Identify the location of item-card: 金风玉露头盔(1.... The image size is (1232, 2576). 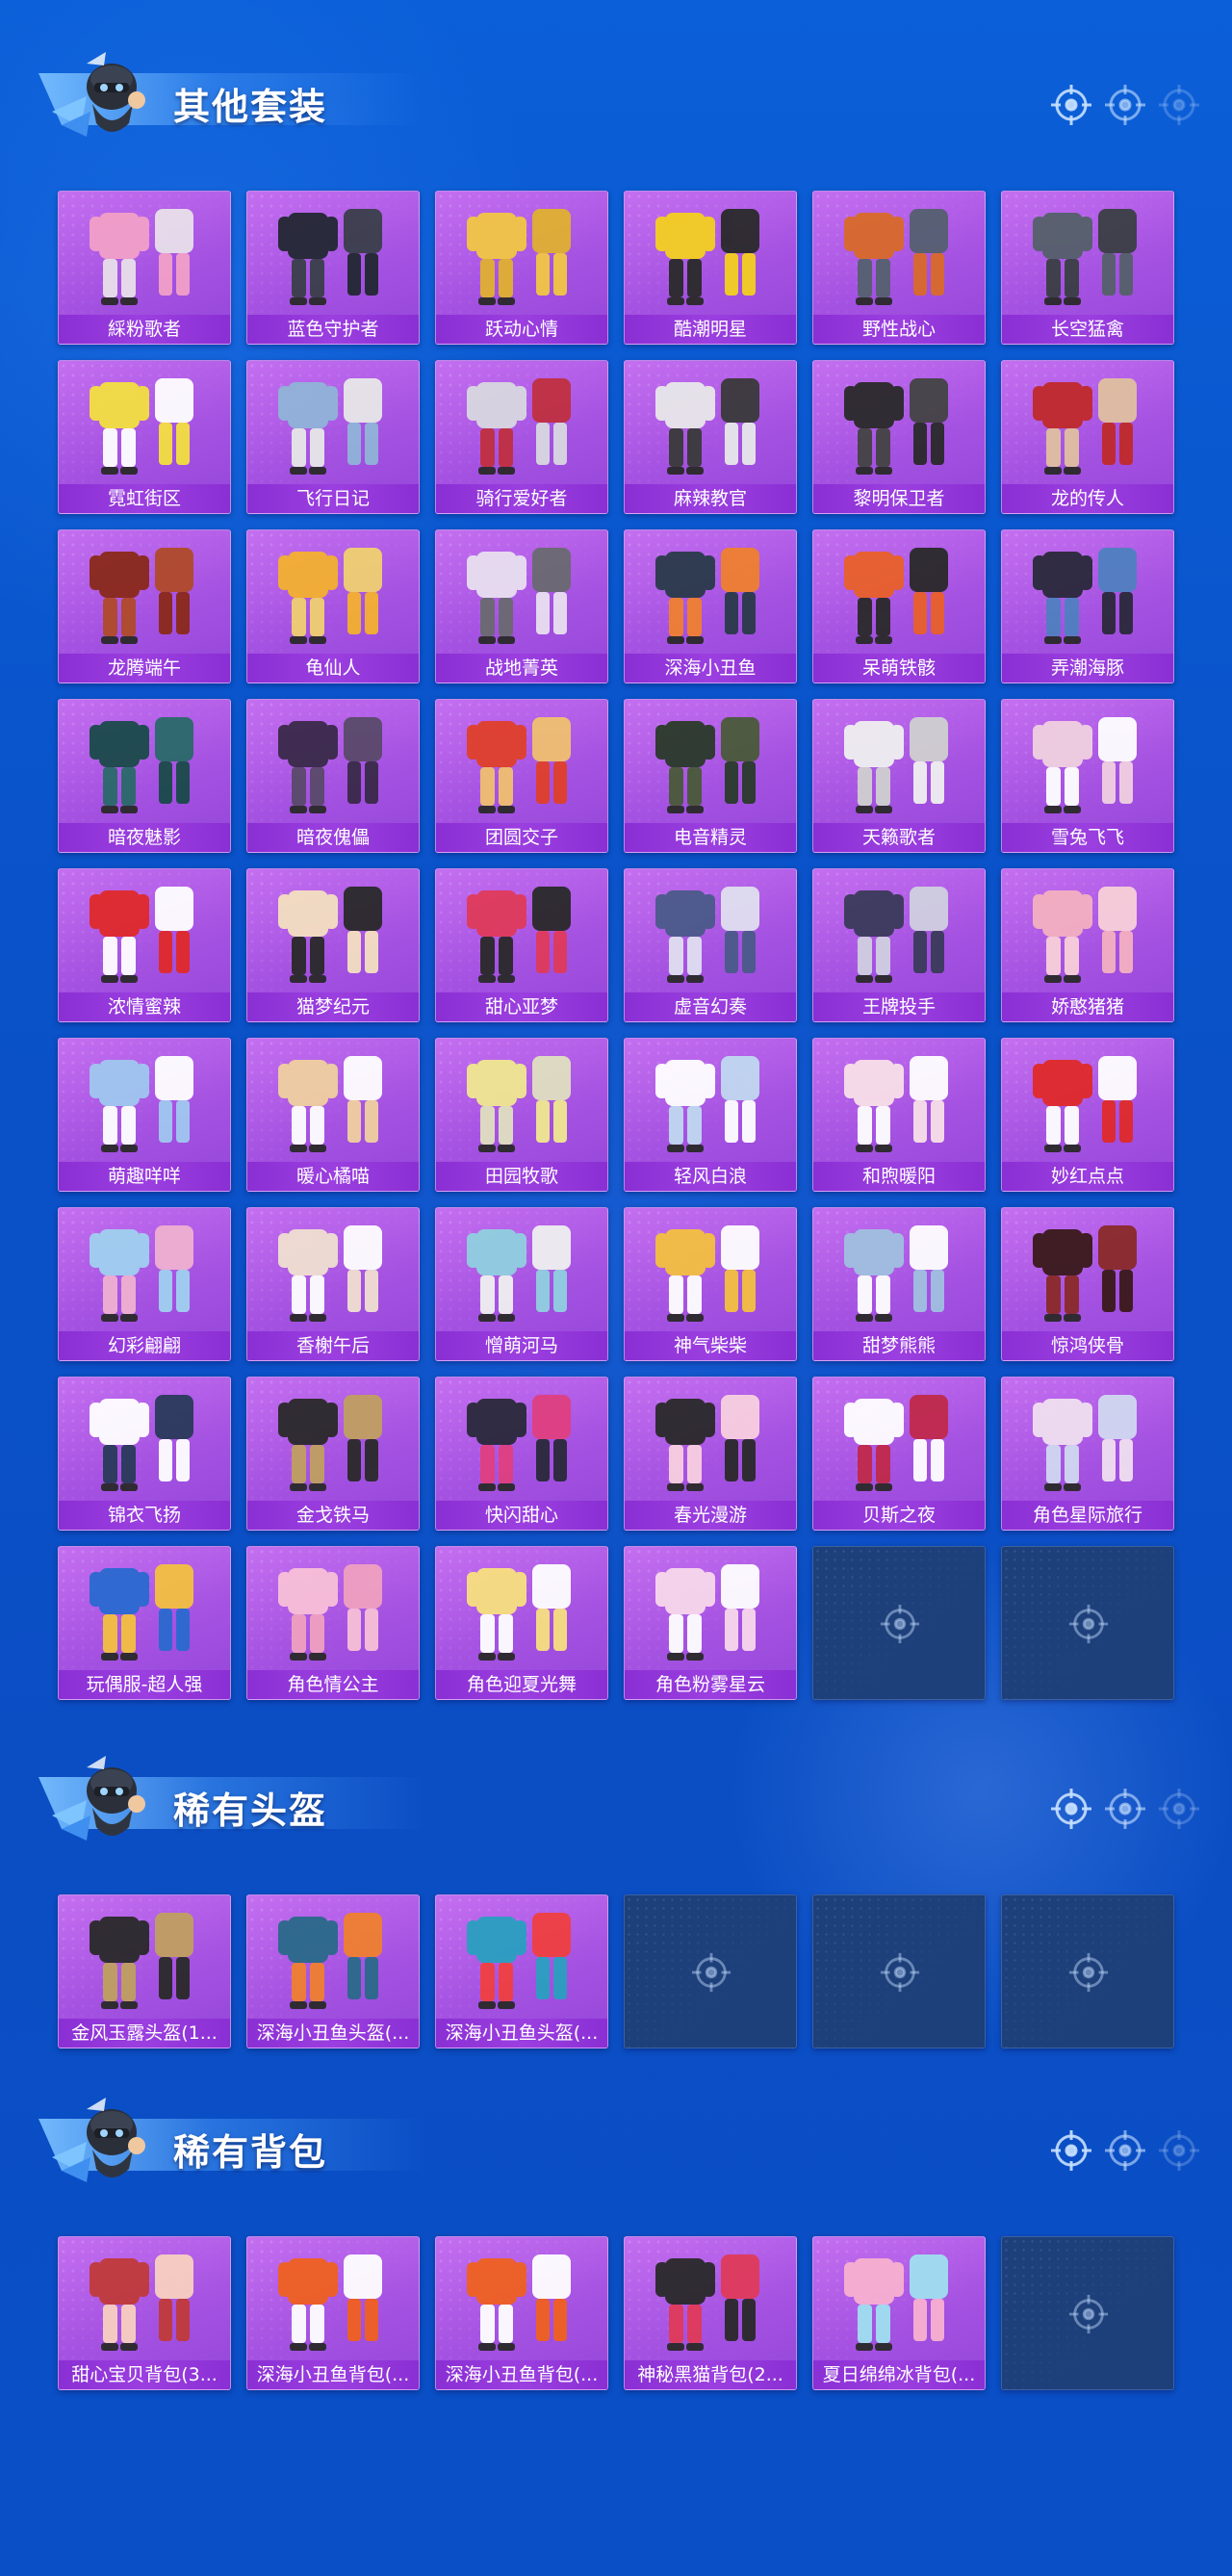
(144, 1971).